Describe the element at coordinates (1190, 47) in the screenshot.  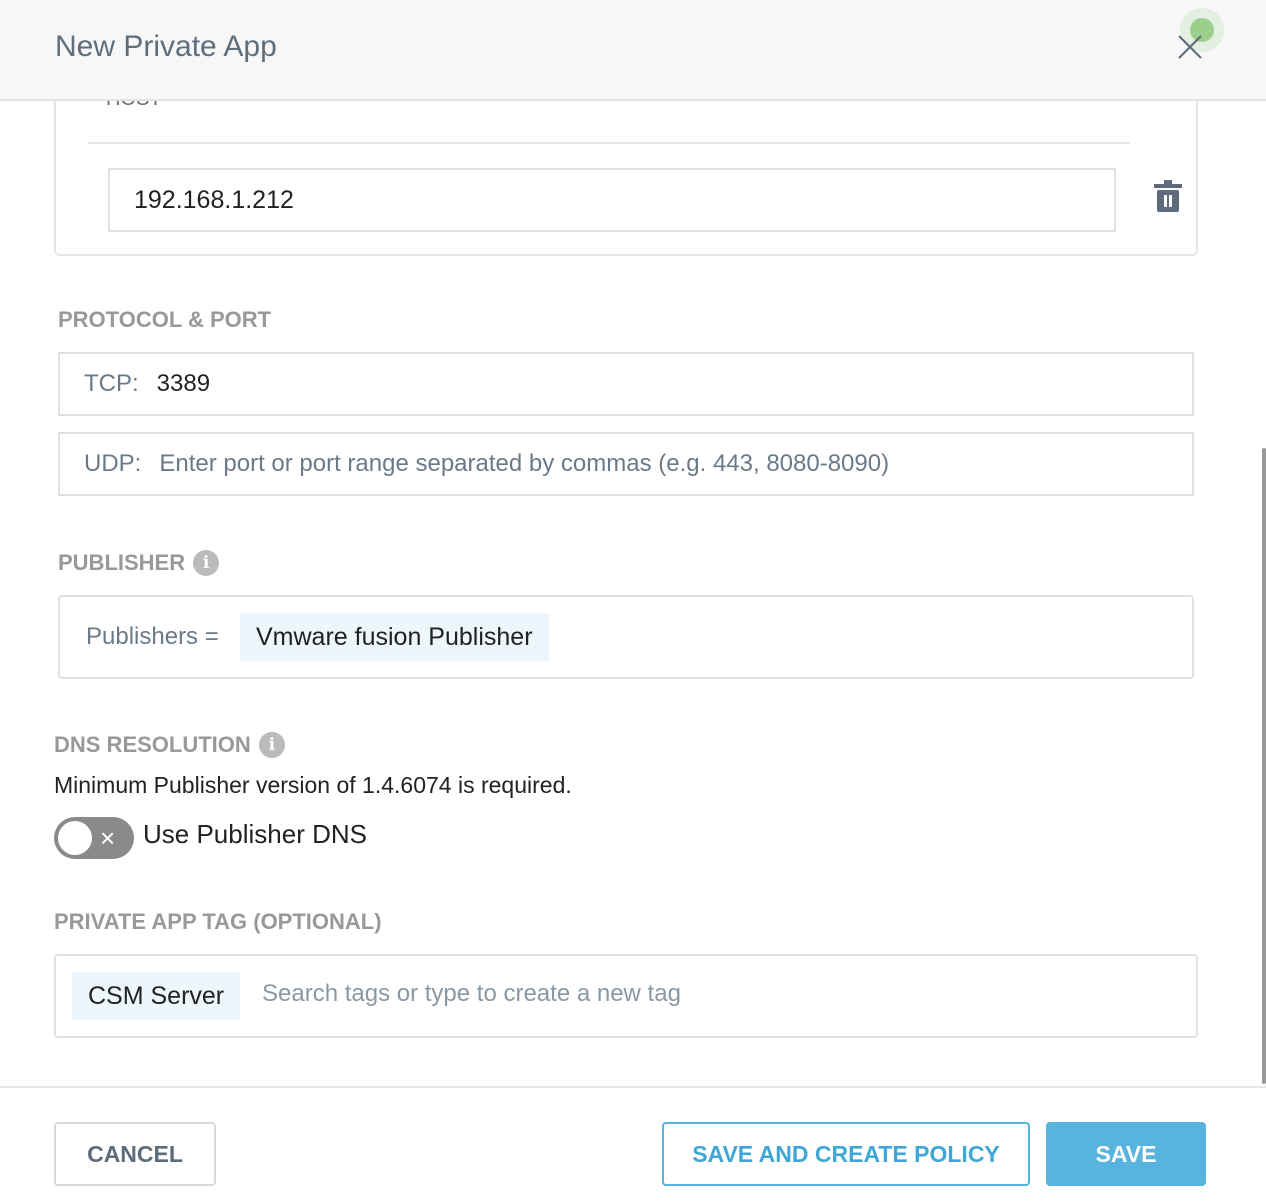
I see `close-icon` at that location.